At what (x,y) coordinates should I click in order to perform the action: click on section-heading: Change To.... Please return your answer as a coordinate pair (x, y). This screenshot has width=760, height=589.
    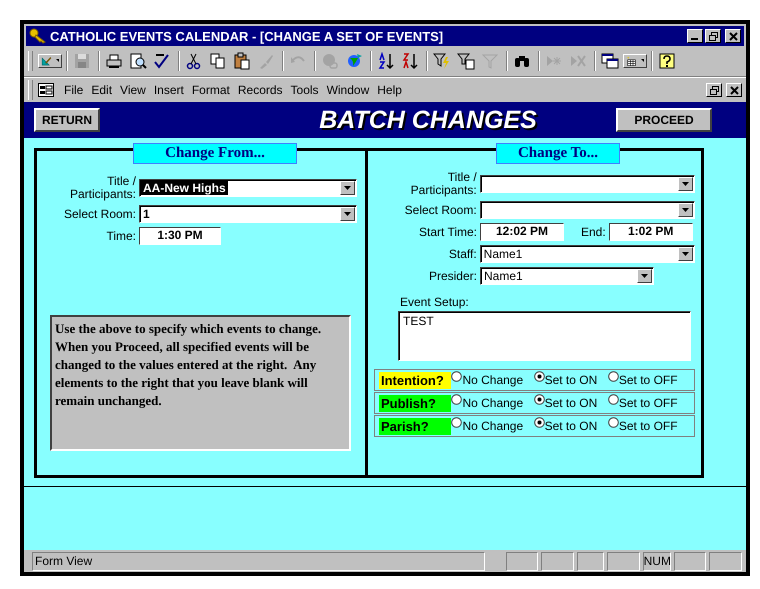
    Looking at the image, I should click on (558, 153).